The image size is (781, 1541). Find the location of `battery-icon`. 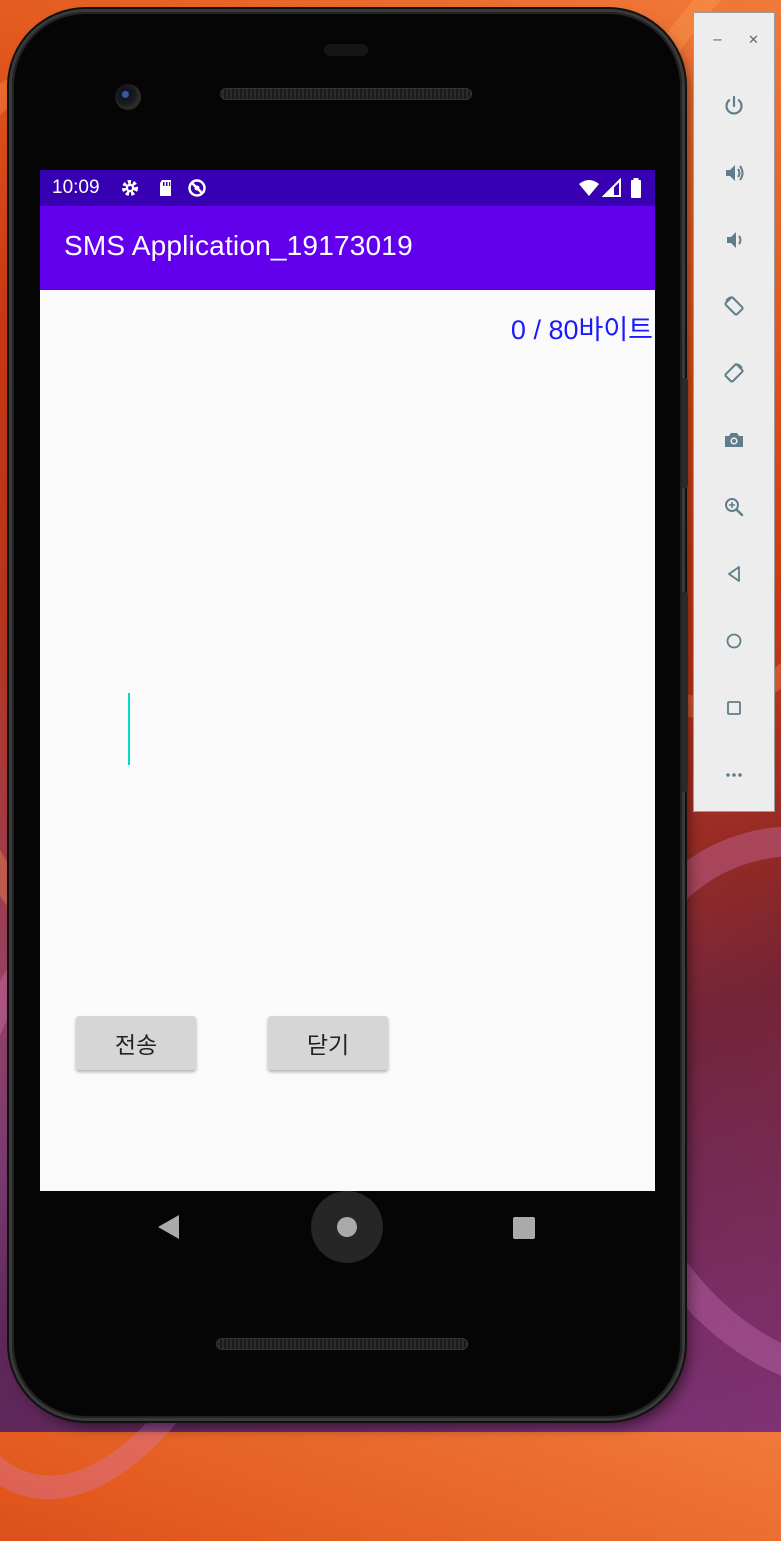

battery-icon is located at coordinates (636, 188).